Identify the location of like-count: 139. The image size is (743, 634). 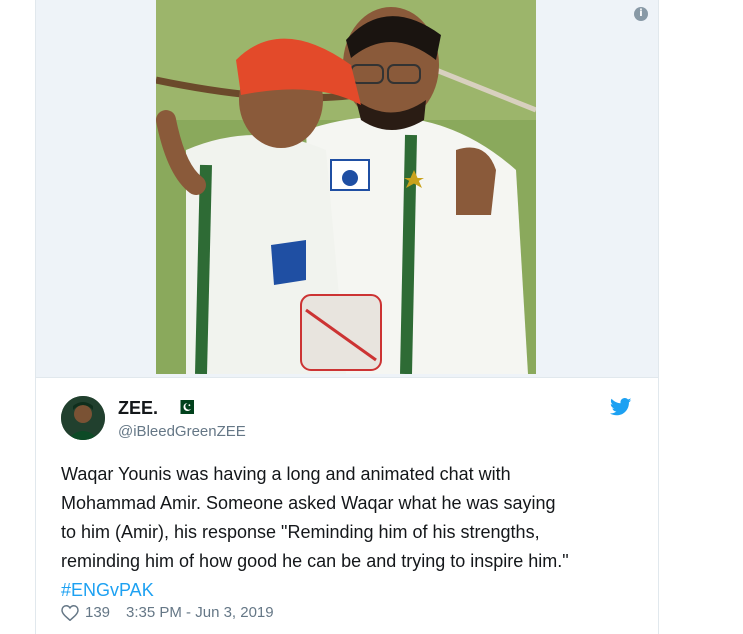
(97, 612).